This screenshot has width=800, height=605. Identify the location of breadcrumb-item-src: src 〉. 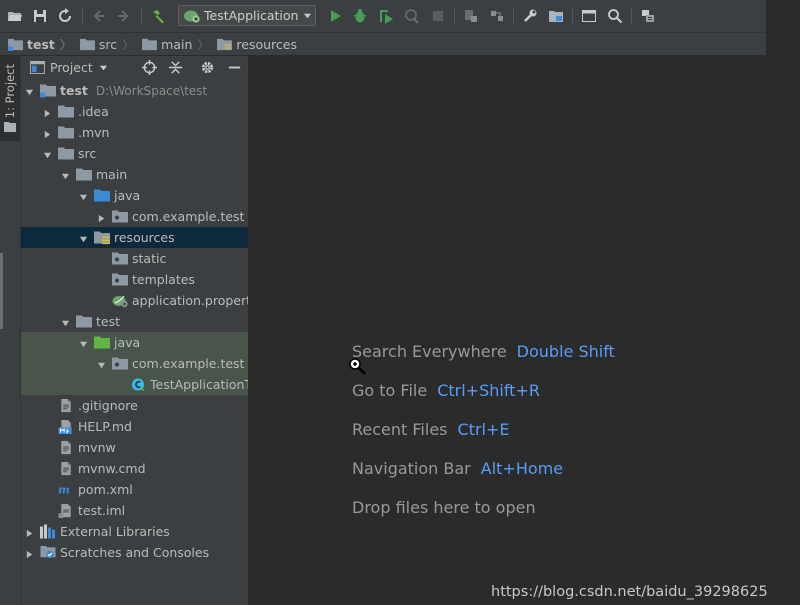
(106, 44).